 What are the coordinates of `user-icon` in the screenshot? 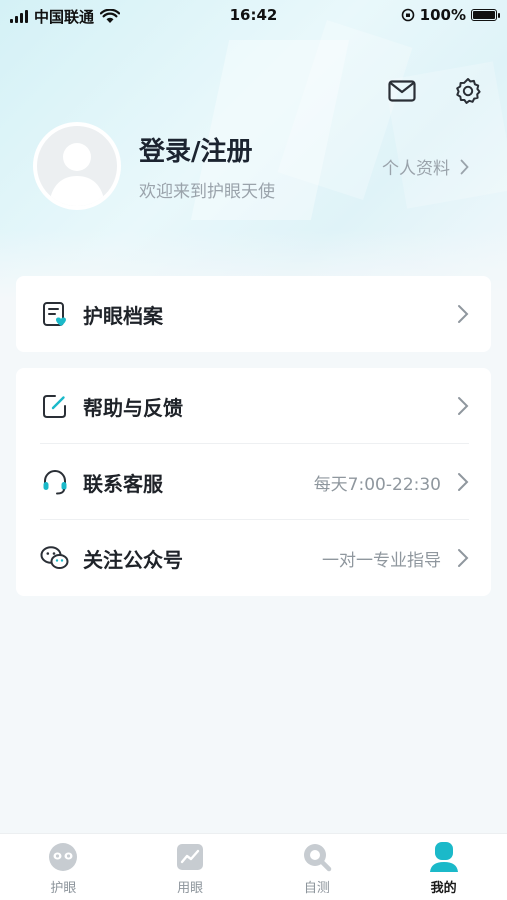 It's located at (444, 857).